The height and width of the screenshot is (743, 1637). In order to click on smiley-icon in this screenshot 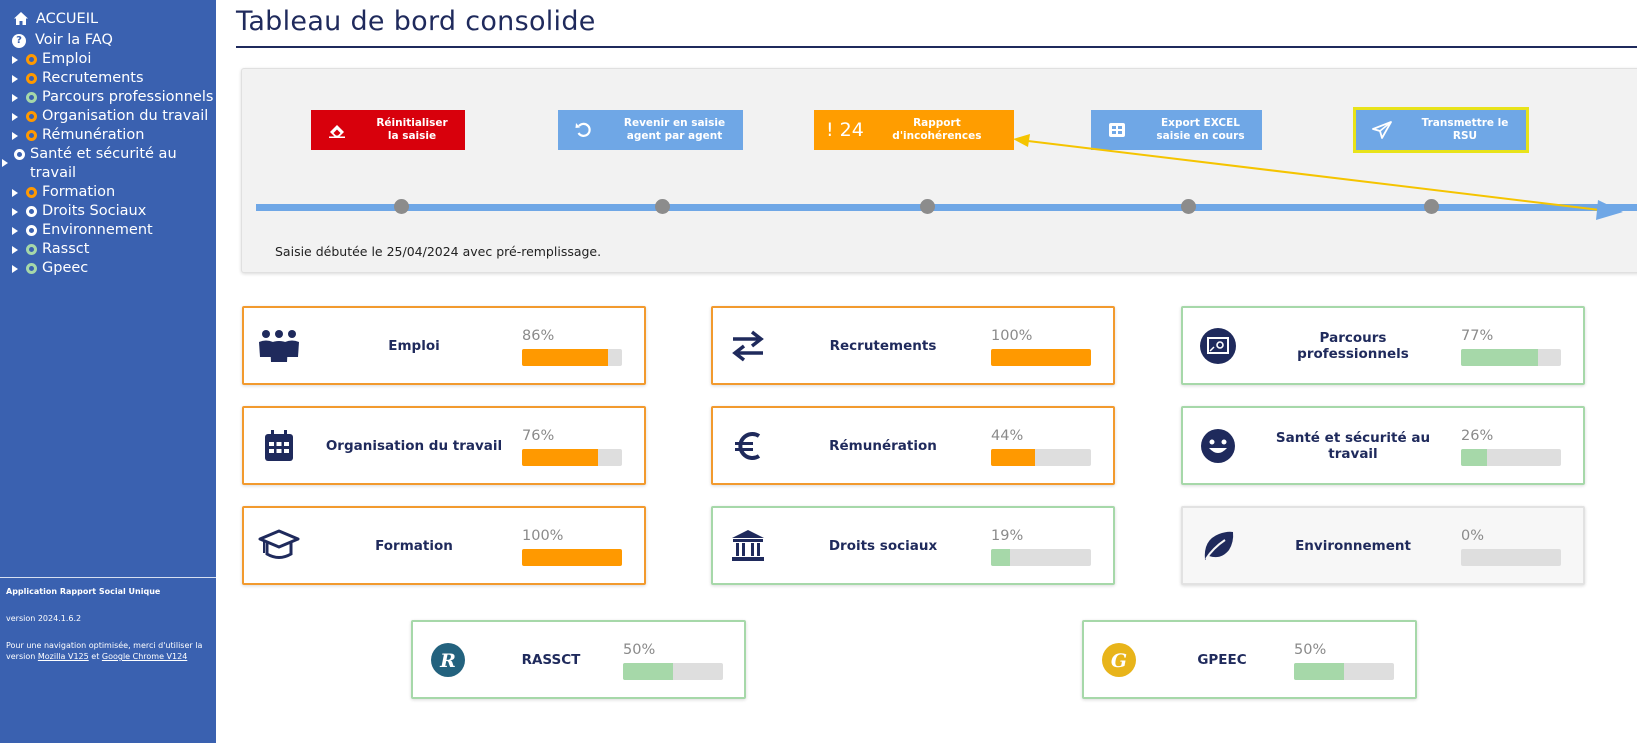, I will do `click(1218, 445)`.